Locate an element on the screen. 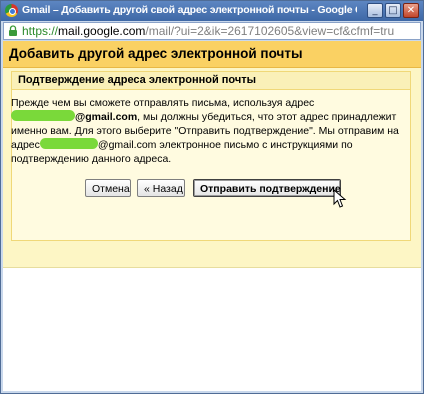 The width and height of the screenshot is (424, 394). email-domain-bold: @gmail.com is located at coordinates (106, 117).